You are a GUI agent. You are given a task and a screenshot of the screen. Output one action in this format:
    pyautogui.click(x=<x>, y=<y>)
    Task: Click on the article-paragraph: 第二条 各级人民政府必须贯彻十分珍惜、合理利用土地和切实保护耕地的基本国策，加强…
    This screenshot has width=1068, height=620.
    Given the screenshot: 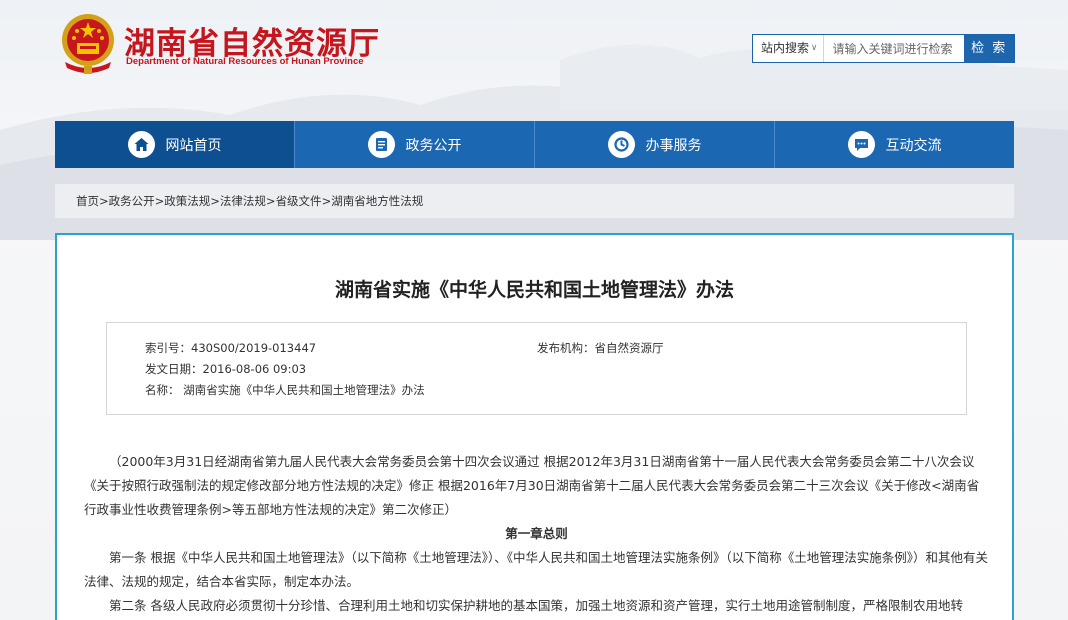 What is the action you would take?
    pyautogui.click(x=536, y=605)
    